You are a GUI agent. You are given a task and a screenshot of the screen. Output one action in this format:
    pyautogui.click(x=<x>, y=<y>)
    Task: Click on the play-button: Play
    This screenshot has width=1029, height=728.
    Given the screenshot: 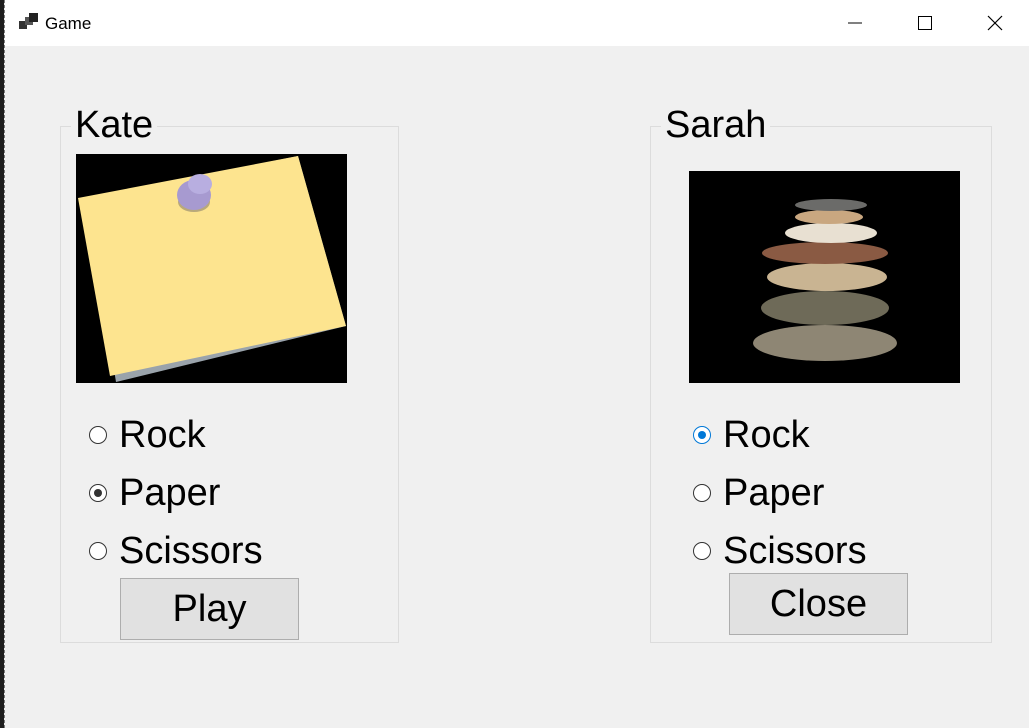 What is the action you would take?
    pyautogui.click(x=209, y=609)
    